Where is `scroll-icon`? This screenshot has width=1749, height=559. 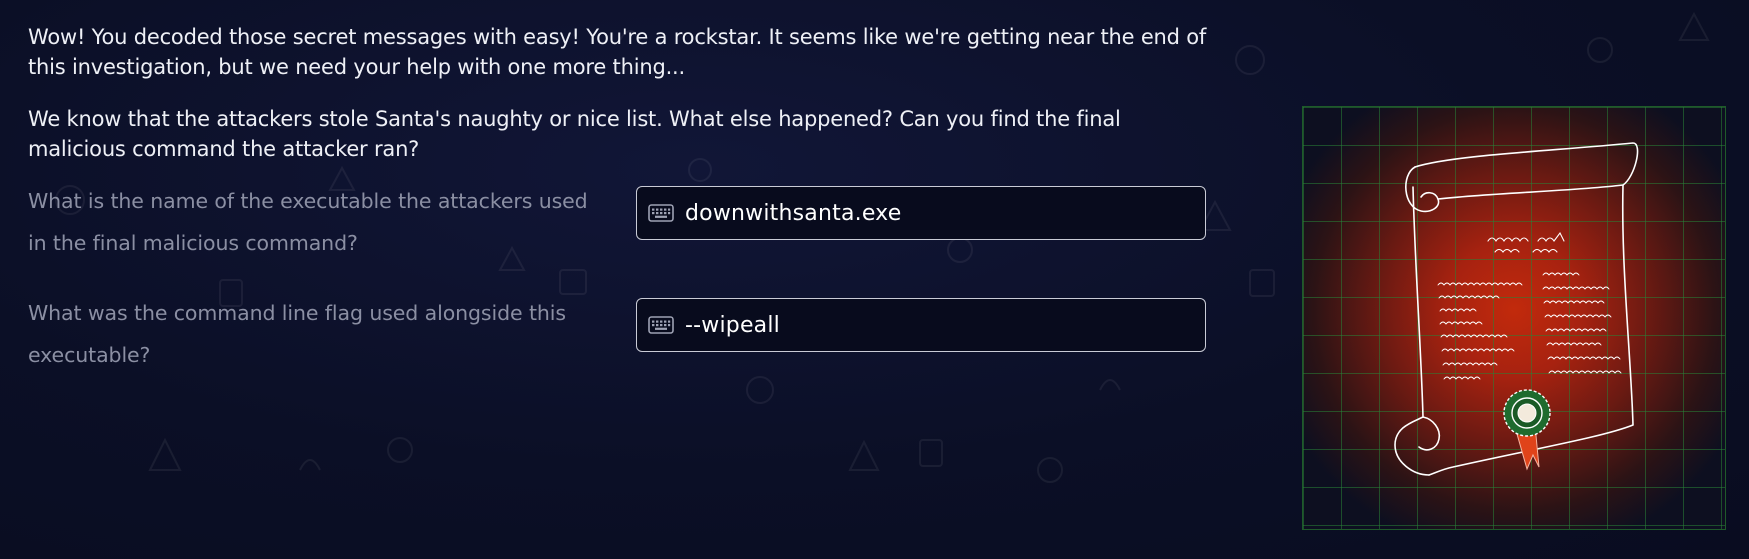
scroll-icon is located at coordinates (1516, 309).